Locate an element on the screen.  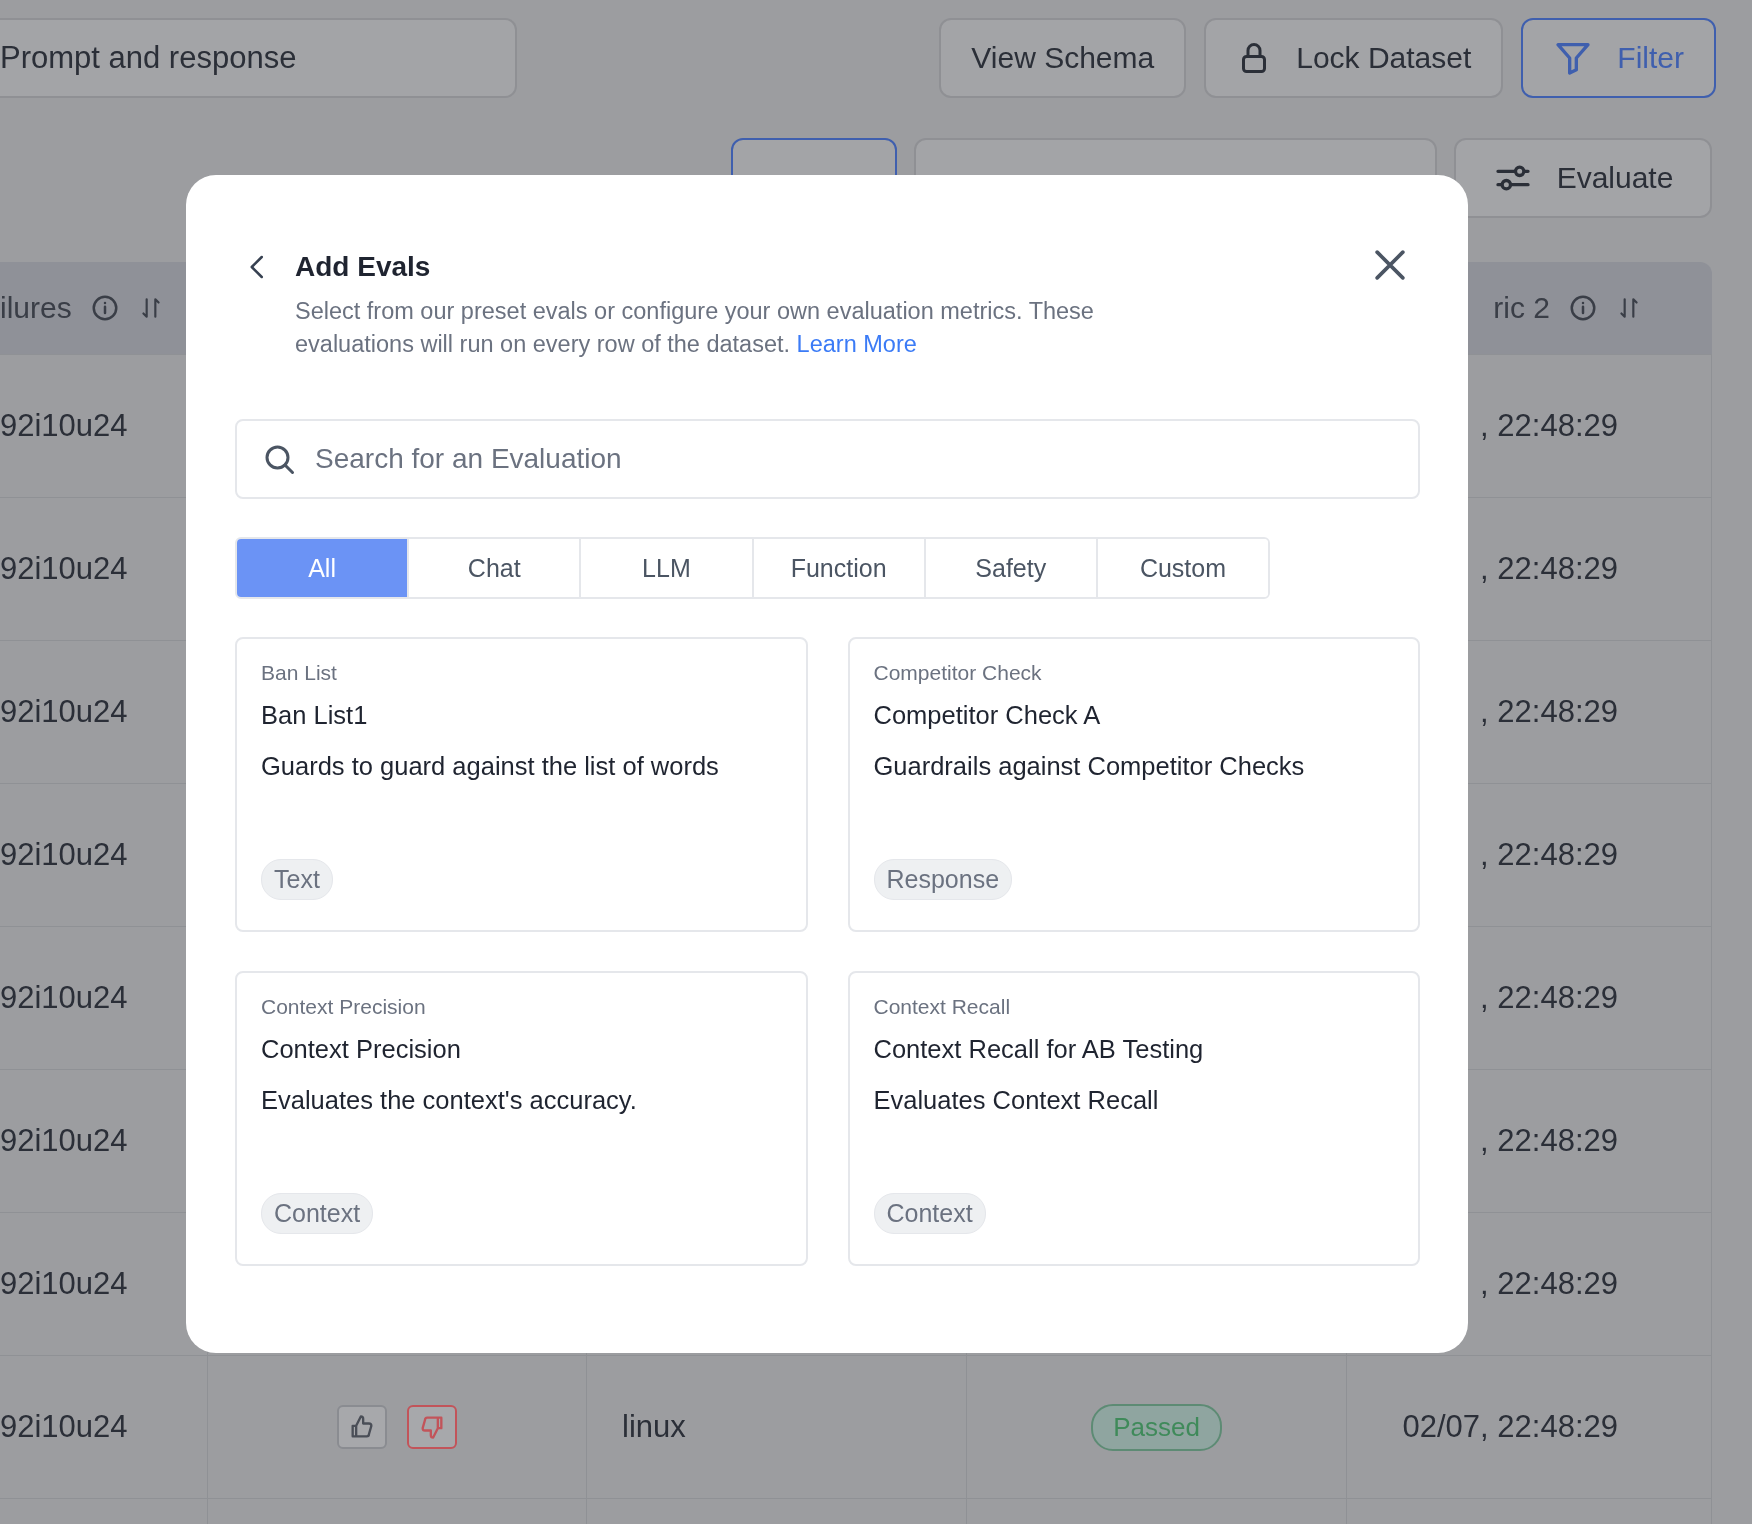
info-icon is located at coordinates (1583, 308).